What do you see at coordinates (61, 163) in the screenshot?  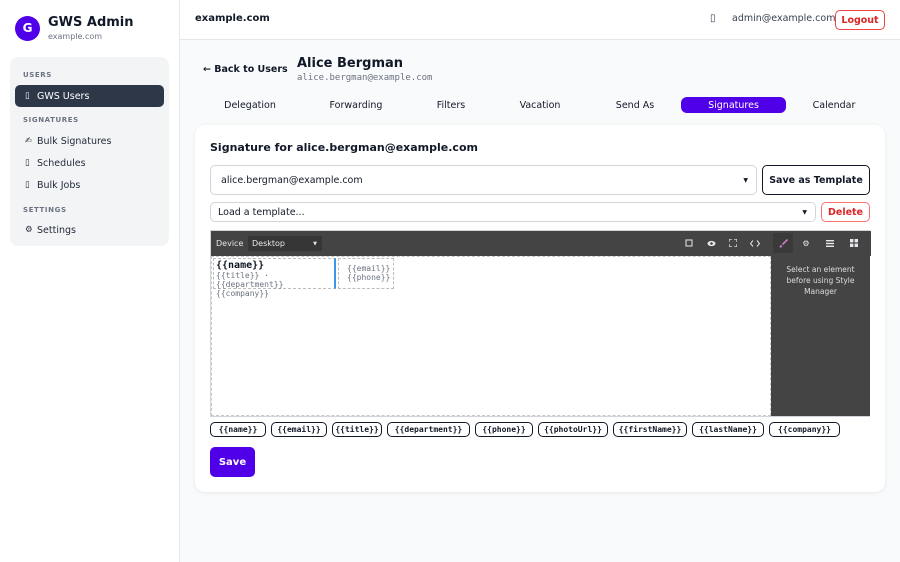 I see `sidebar-item-label: Schedules` at bounding box center [61, 163].